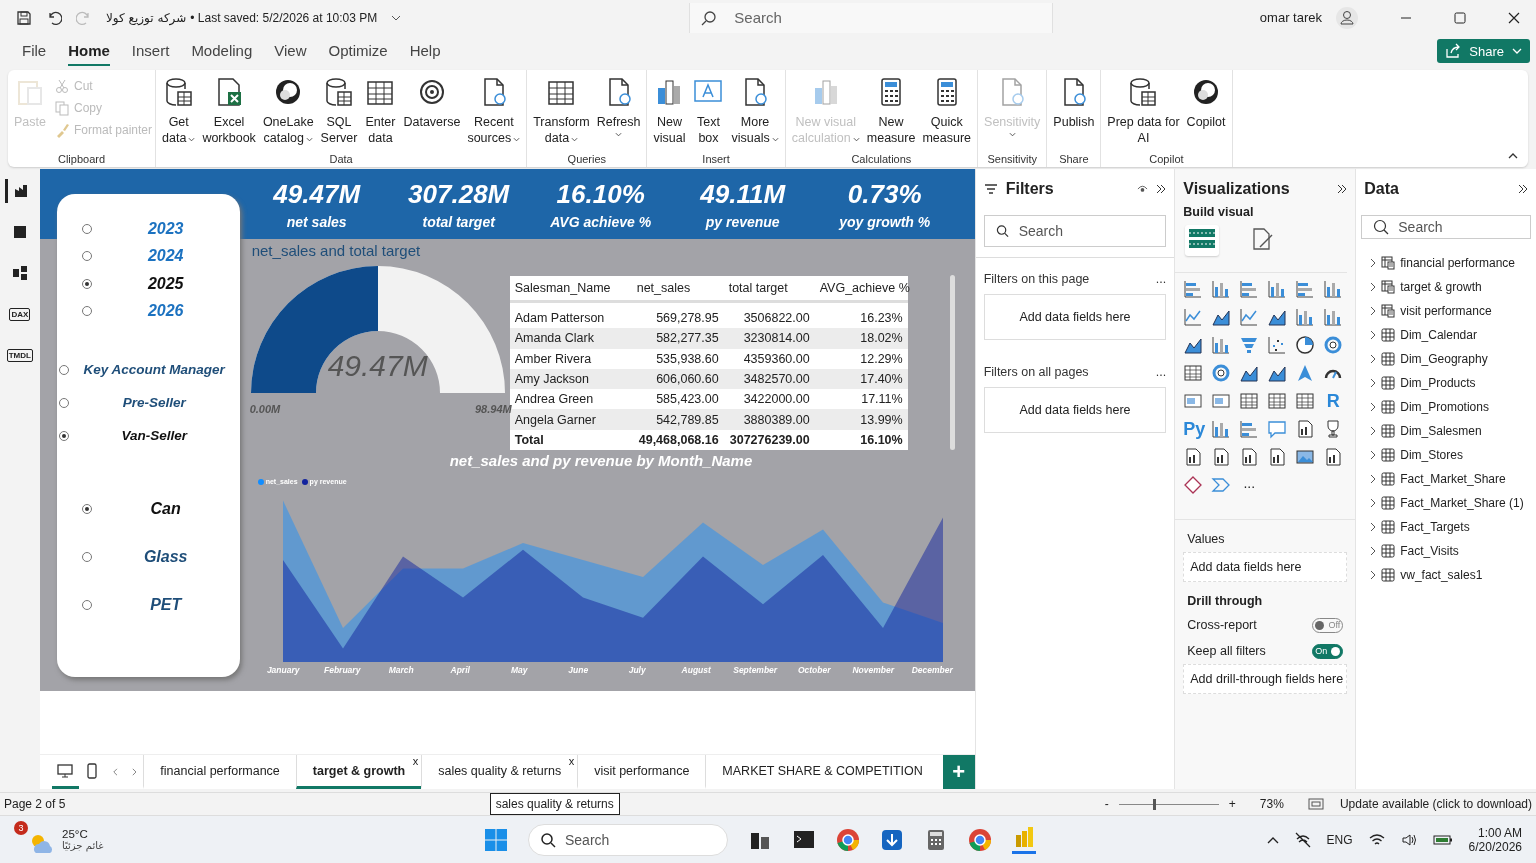 This screenshot has width=1536, height=863. I want to click on column-header: net_sales, so click(677, 288).